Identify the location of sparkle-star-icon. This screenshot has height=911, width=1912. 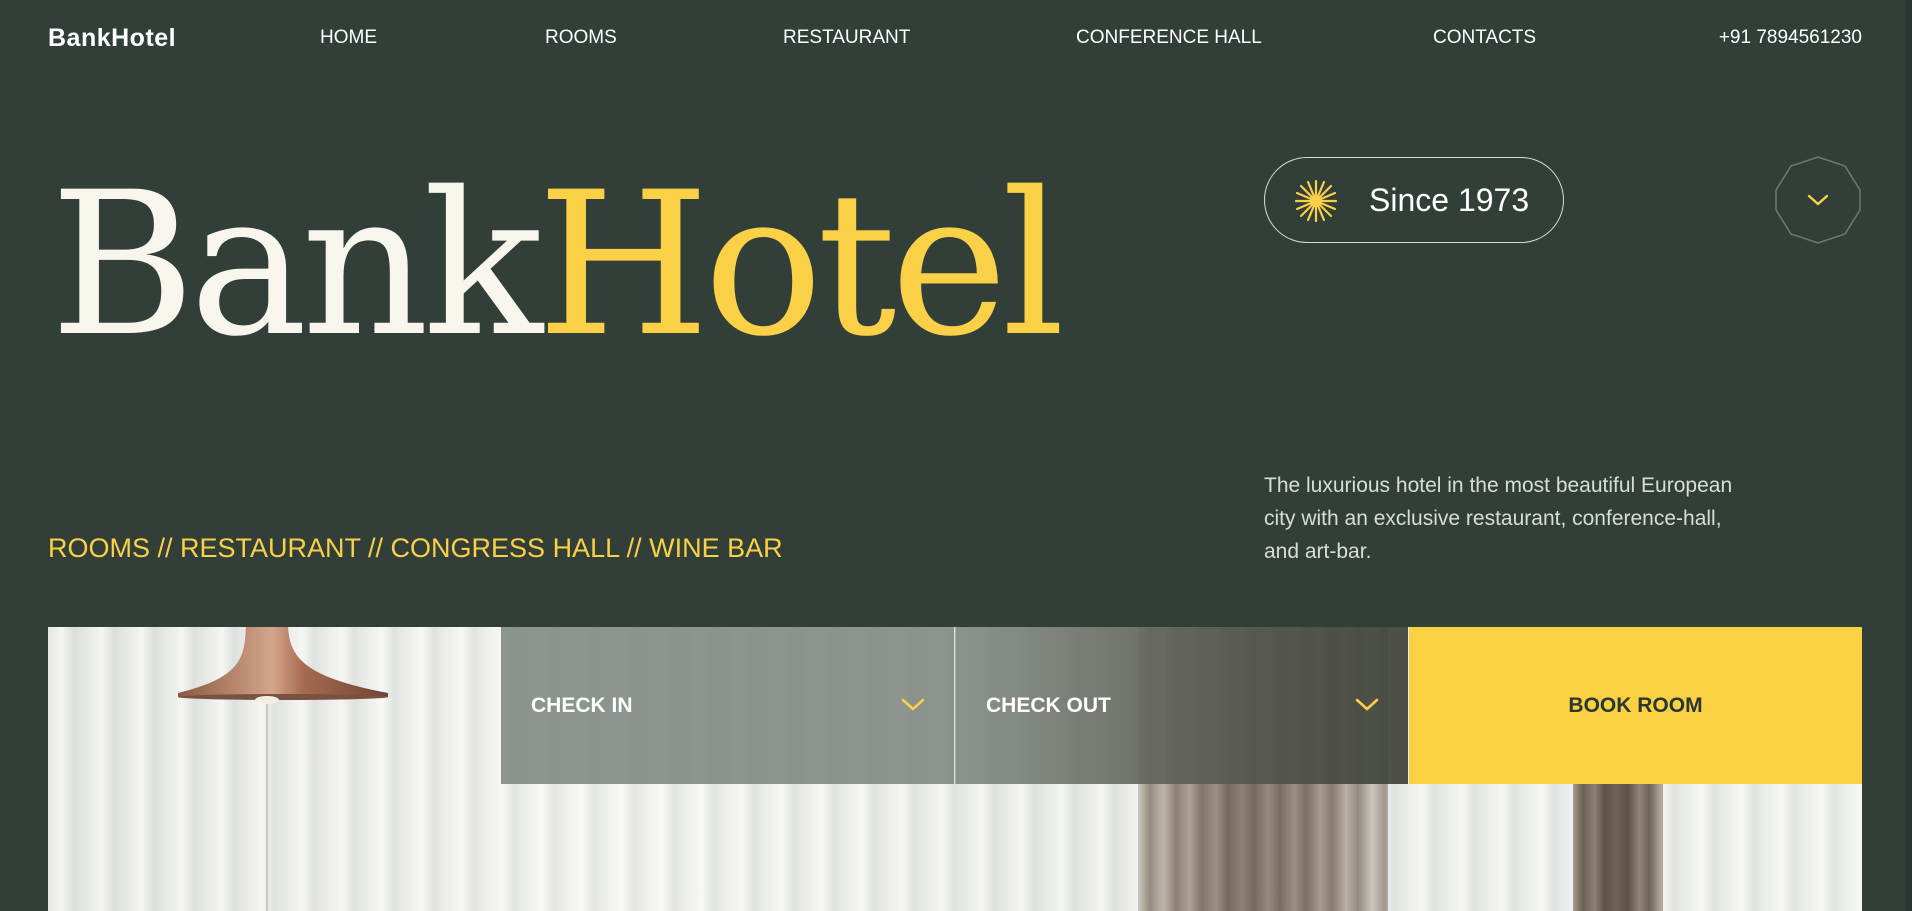
(1316, 201).